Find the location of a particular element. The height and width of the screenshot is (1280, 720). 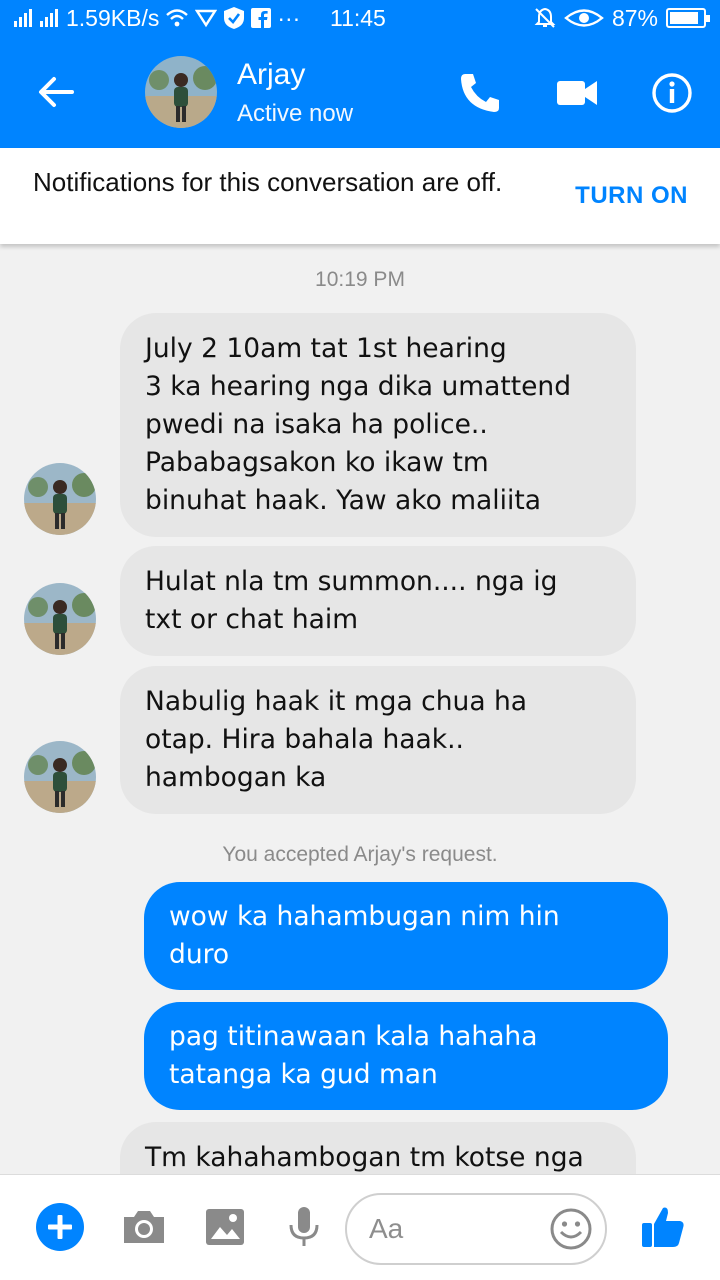

conversation-header: Arjay Active now is located at coordinates (360, 92).